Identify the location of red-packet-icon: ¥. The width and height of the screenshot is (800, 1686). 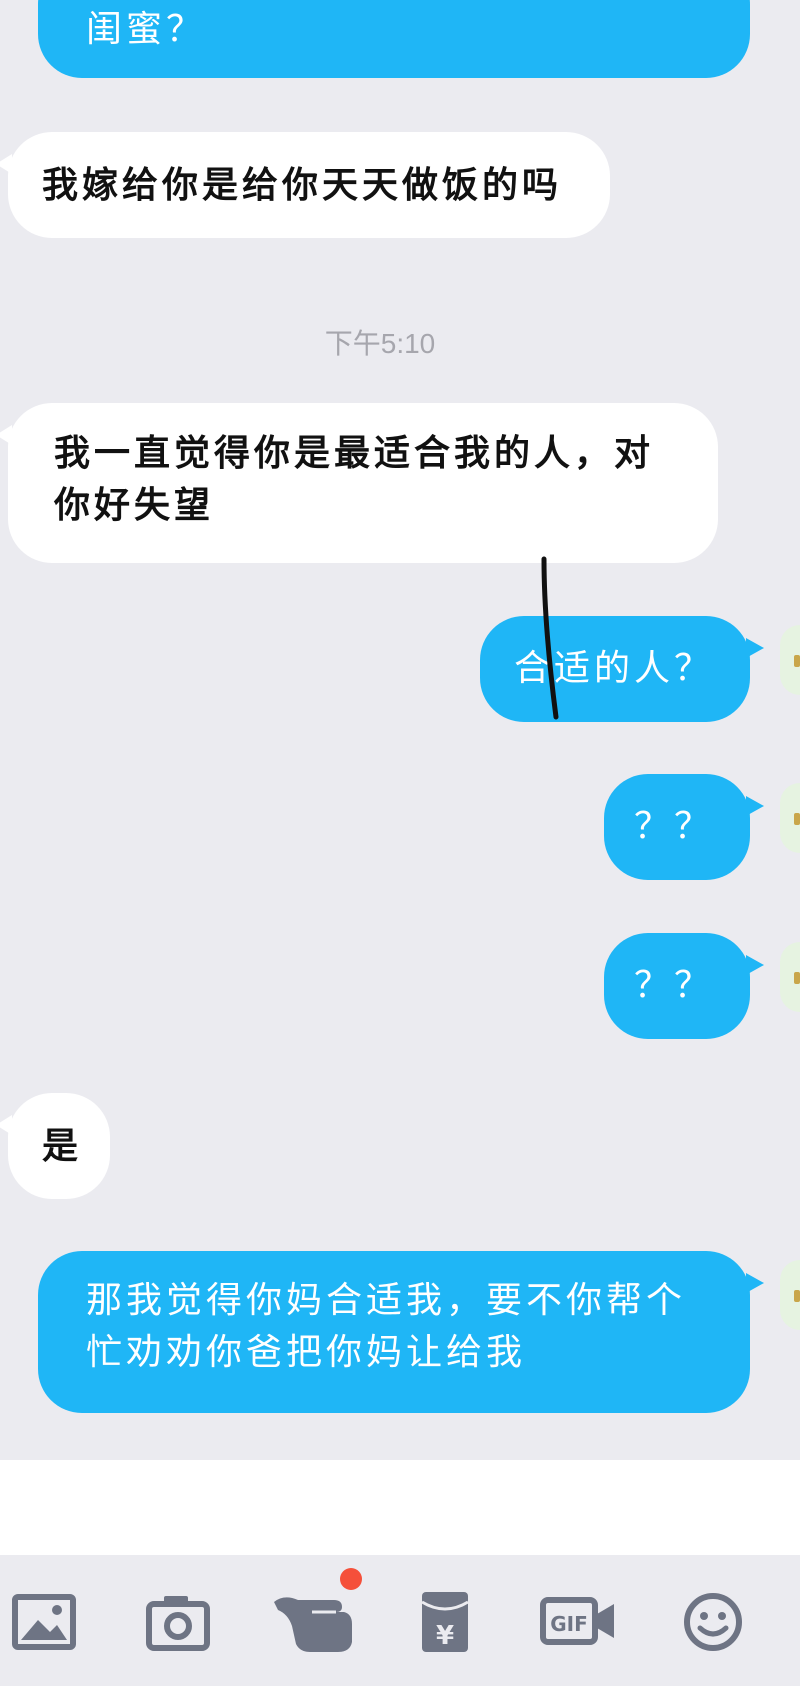
(445, 1622).